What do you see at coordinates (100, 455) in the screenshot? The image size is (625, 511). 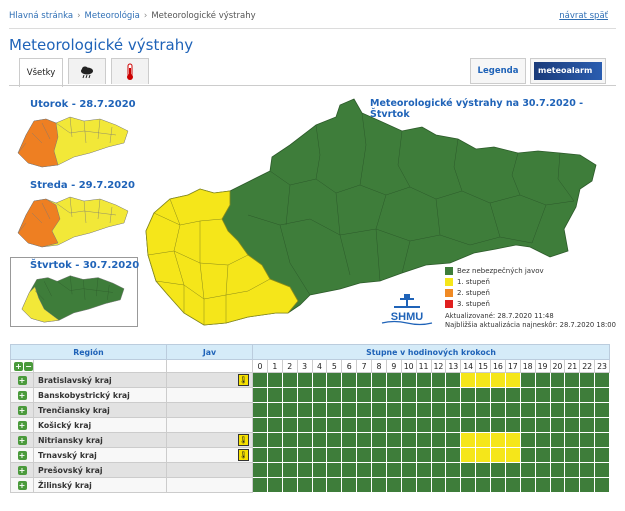 I see `region-name: Trnavský kraj` at bounding box center [100, 455].